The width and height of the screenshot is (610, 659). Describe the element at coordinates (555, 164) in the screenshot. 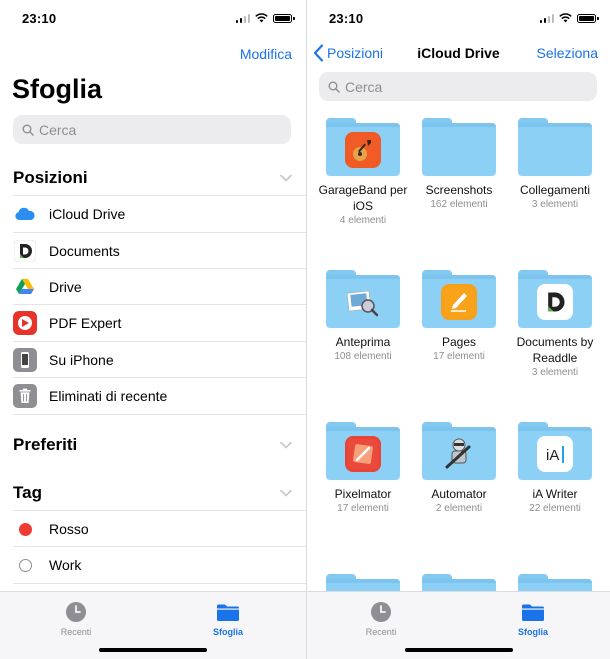

I see `folder-collegamenti: Collegamenti 3 elementi` at that location.